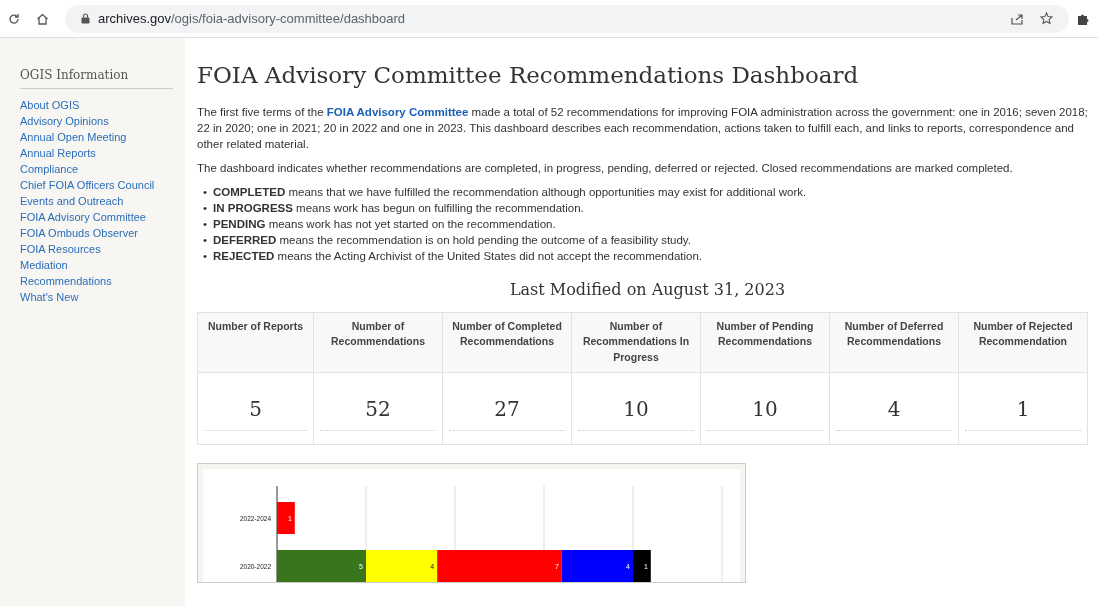  What do you see at coordinates (96, 297) in the screenshot?
I see `sidebar-link: What's New` at bounding box center [96, 297].